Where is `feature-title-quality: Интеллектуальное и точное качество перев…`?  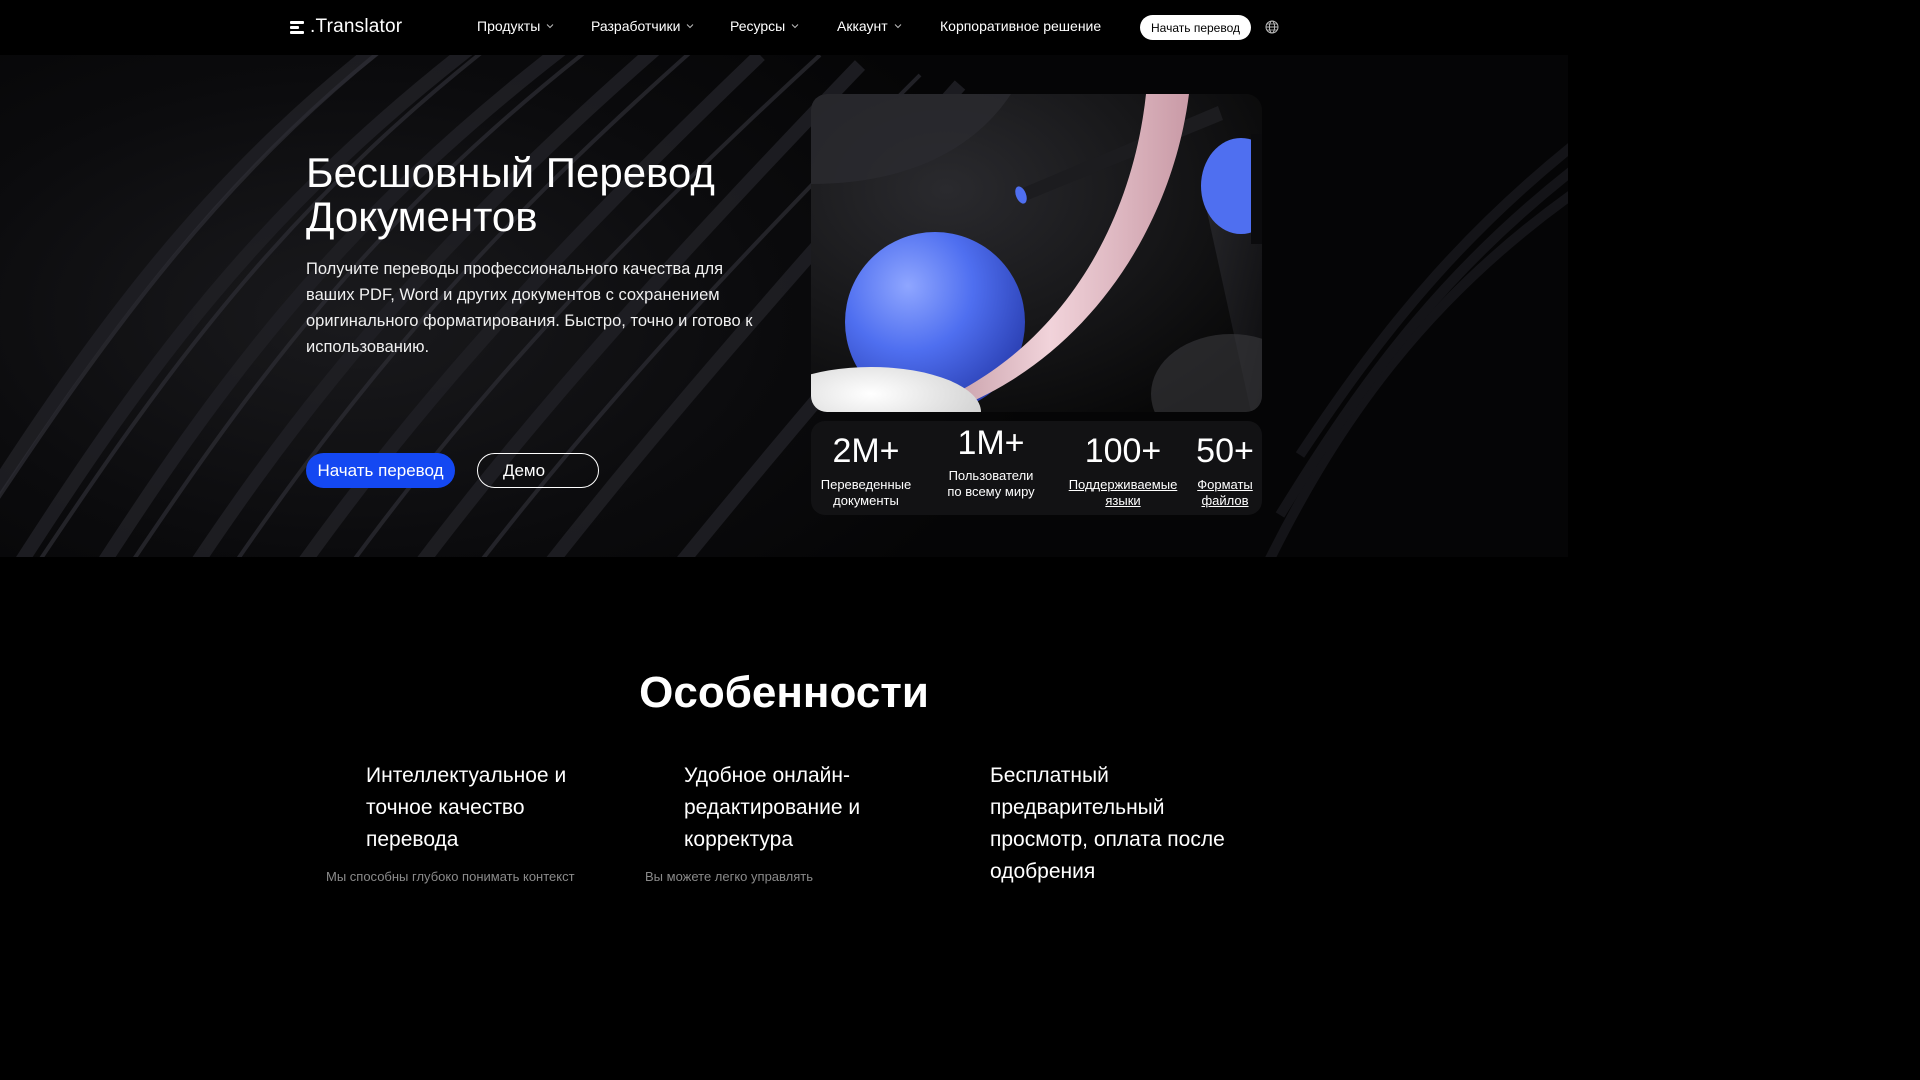 feature-title-quality: Интеллектуальное и точное качество перев… is located at coordinates (466, 807).